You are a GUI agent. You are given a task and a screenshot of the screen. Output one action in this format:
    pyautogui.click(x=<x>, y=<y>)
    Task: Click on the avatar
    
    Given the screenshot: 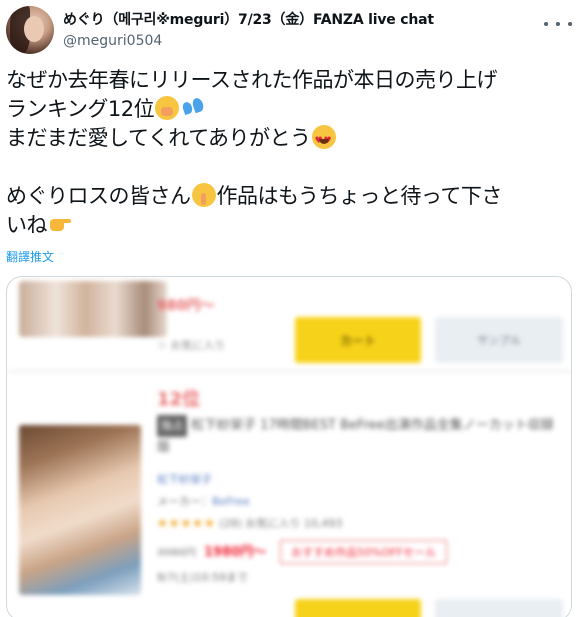 What is the action you would take?
    pyautogui.click(x=30, y=30)
    